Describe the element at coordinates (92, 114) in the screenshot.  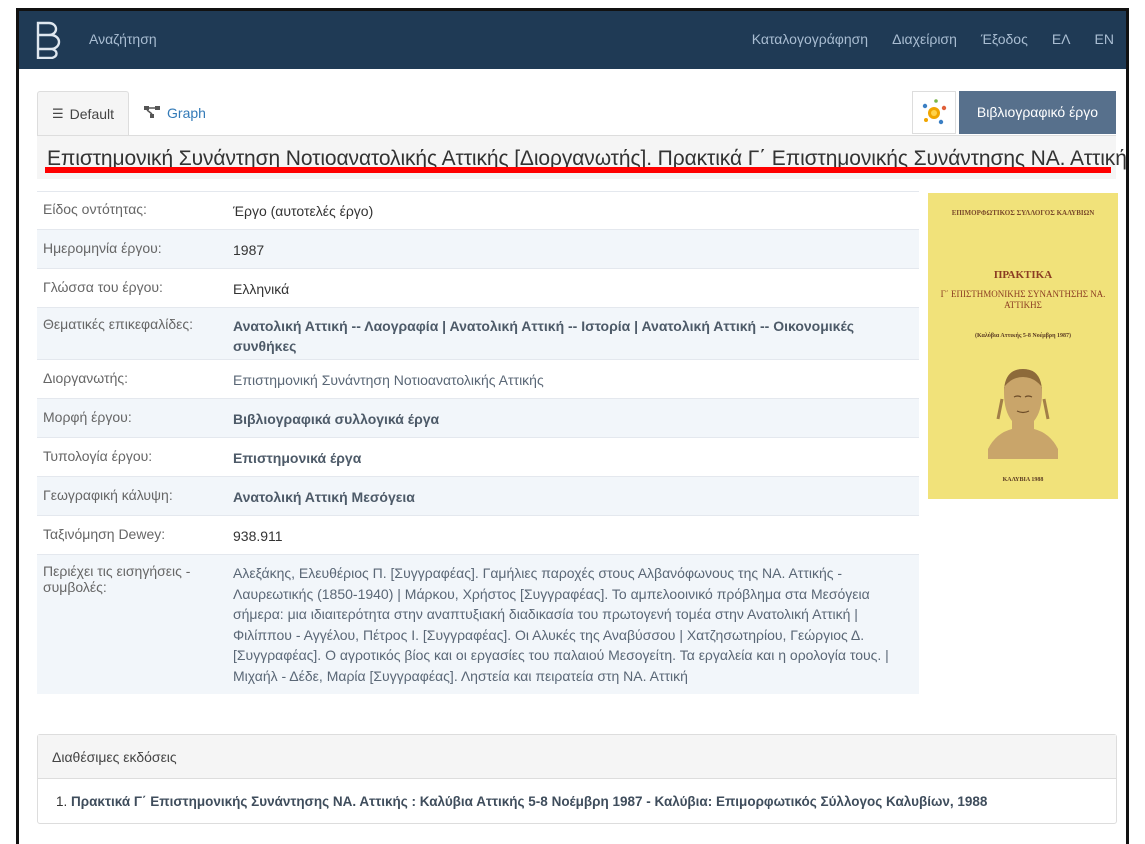
I see `tab-default-label: Default` at that location.